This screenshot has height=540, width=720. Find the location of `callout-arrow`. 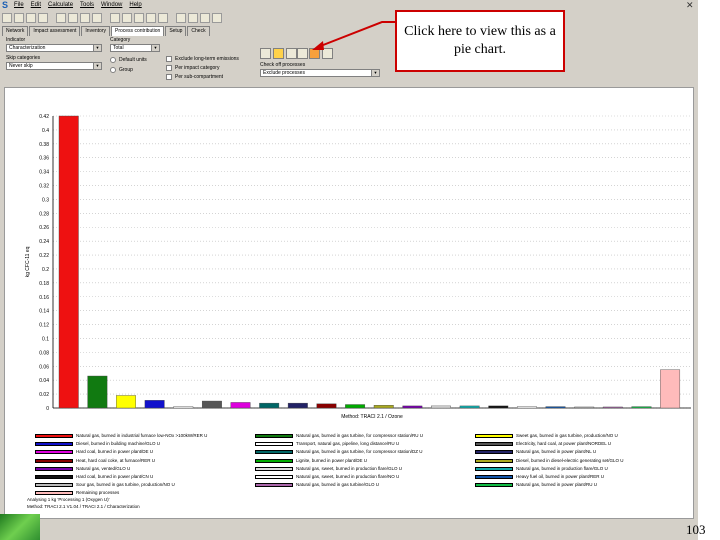

callout-arrow is located at coordinates (353, 35).